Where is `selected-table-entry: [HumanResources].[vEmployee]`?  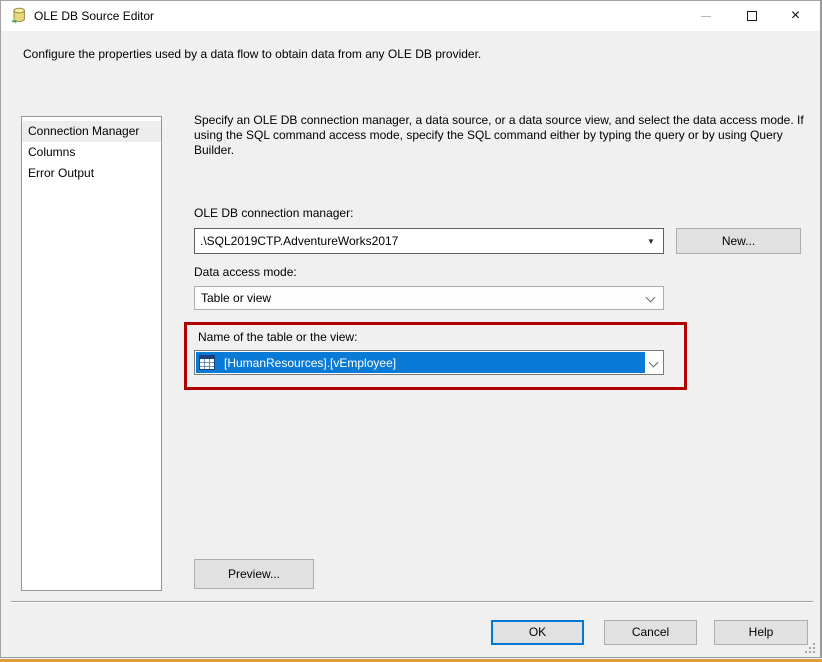
selected-table-entry: [HumanResources].[vEmployee] is located at coordinates (421, 362).